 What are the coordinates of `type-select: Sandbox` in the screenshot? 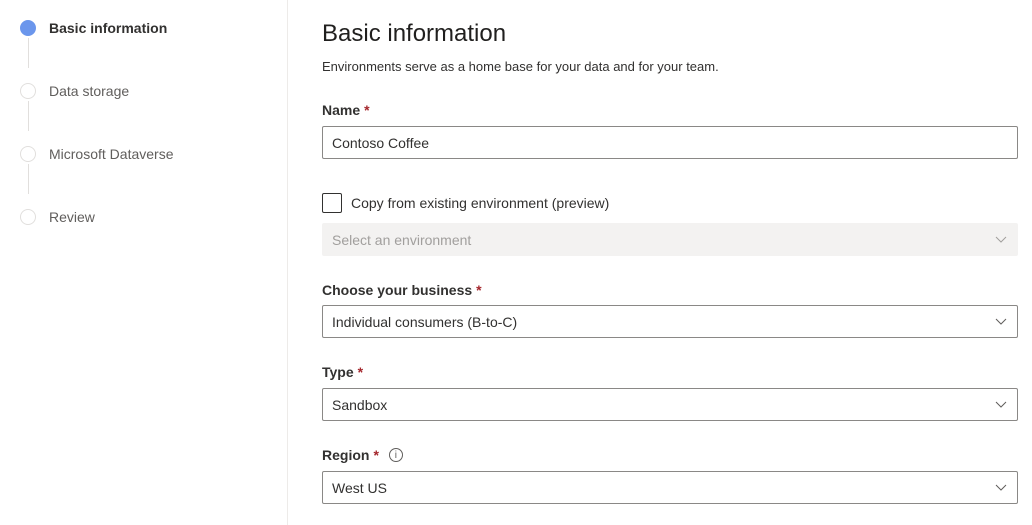 It's located at (670, 404).